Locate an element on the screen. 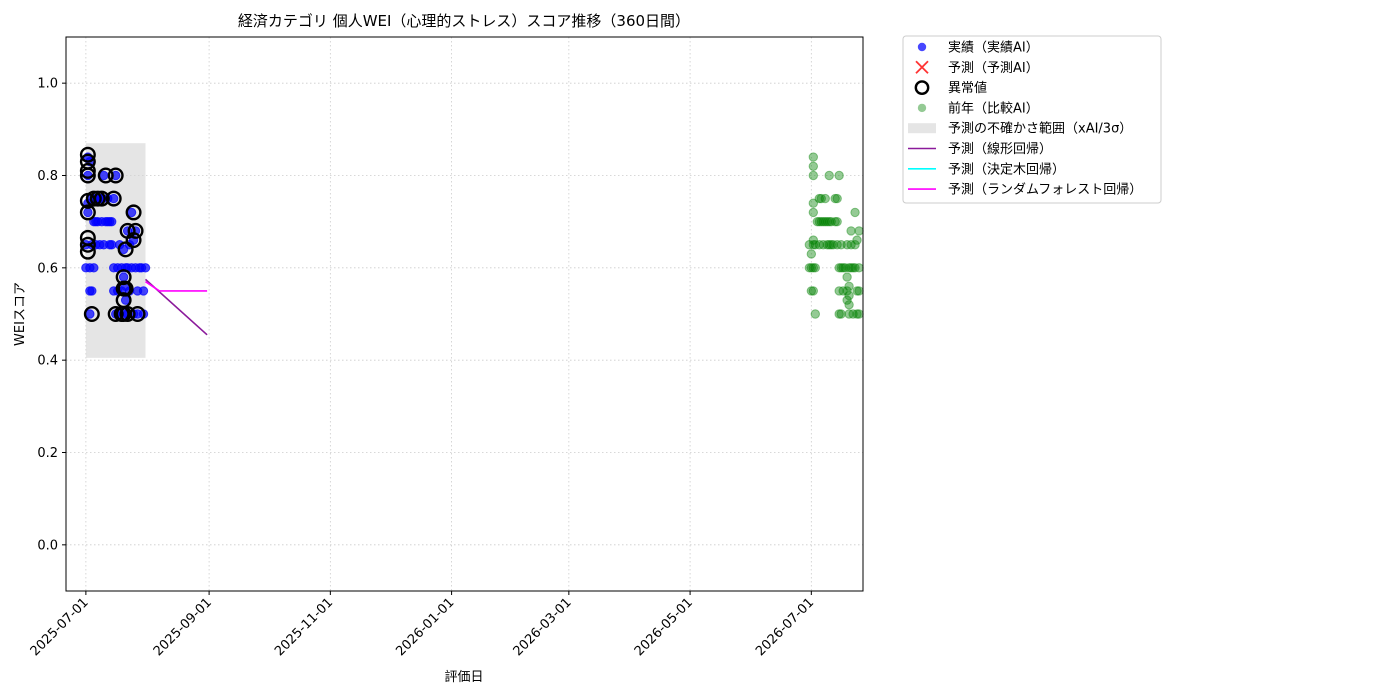  x-tick-label: 2026-05-01 is located at coordinates (664, 627).